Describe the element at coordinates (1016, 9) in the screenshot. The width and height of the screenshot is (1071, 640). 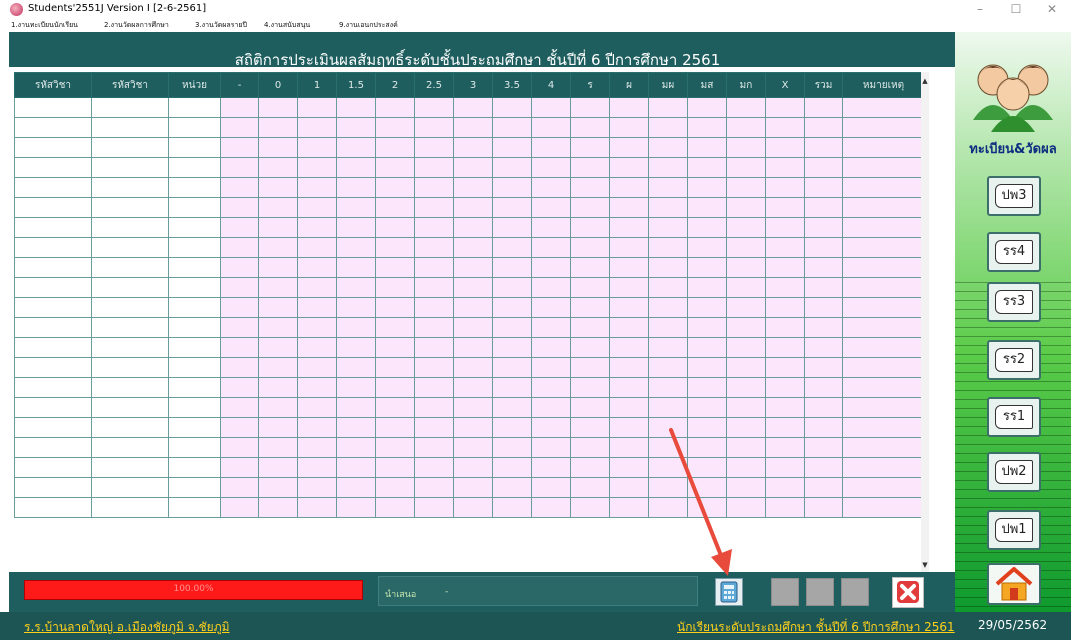
I see `maximize-button: ☐` at that location.